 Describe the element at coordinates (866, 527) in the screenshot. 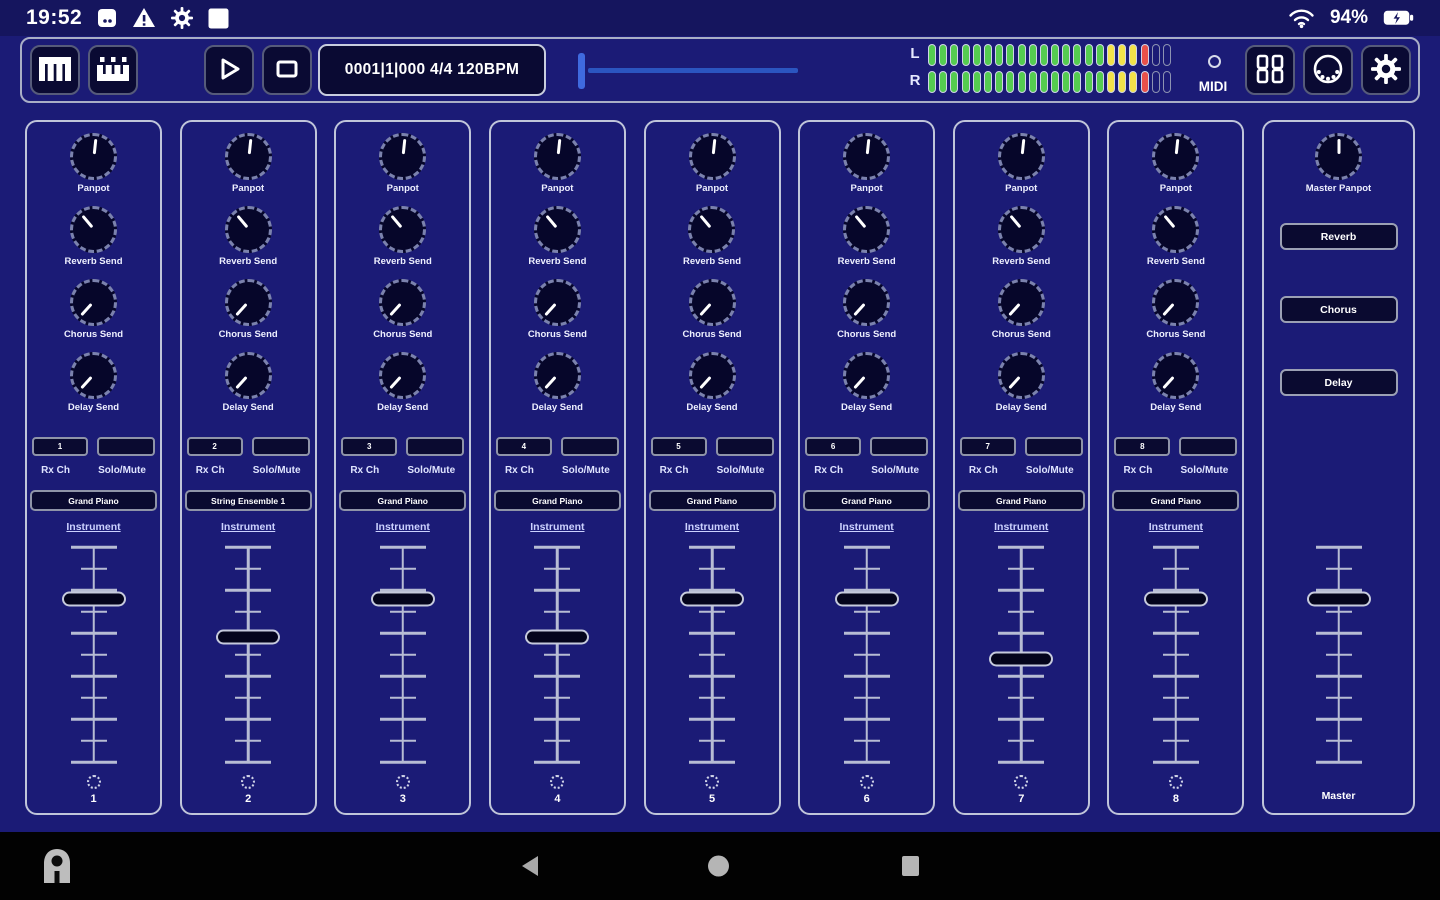

I see `instrument-label: Instrument` at that location.